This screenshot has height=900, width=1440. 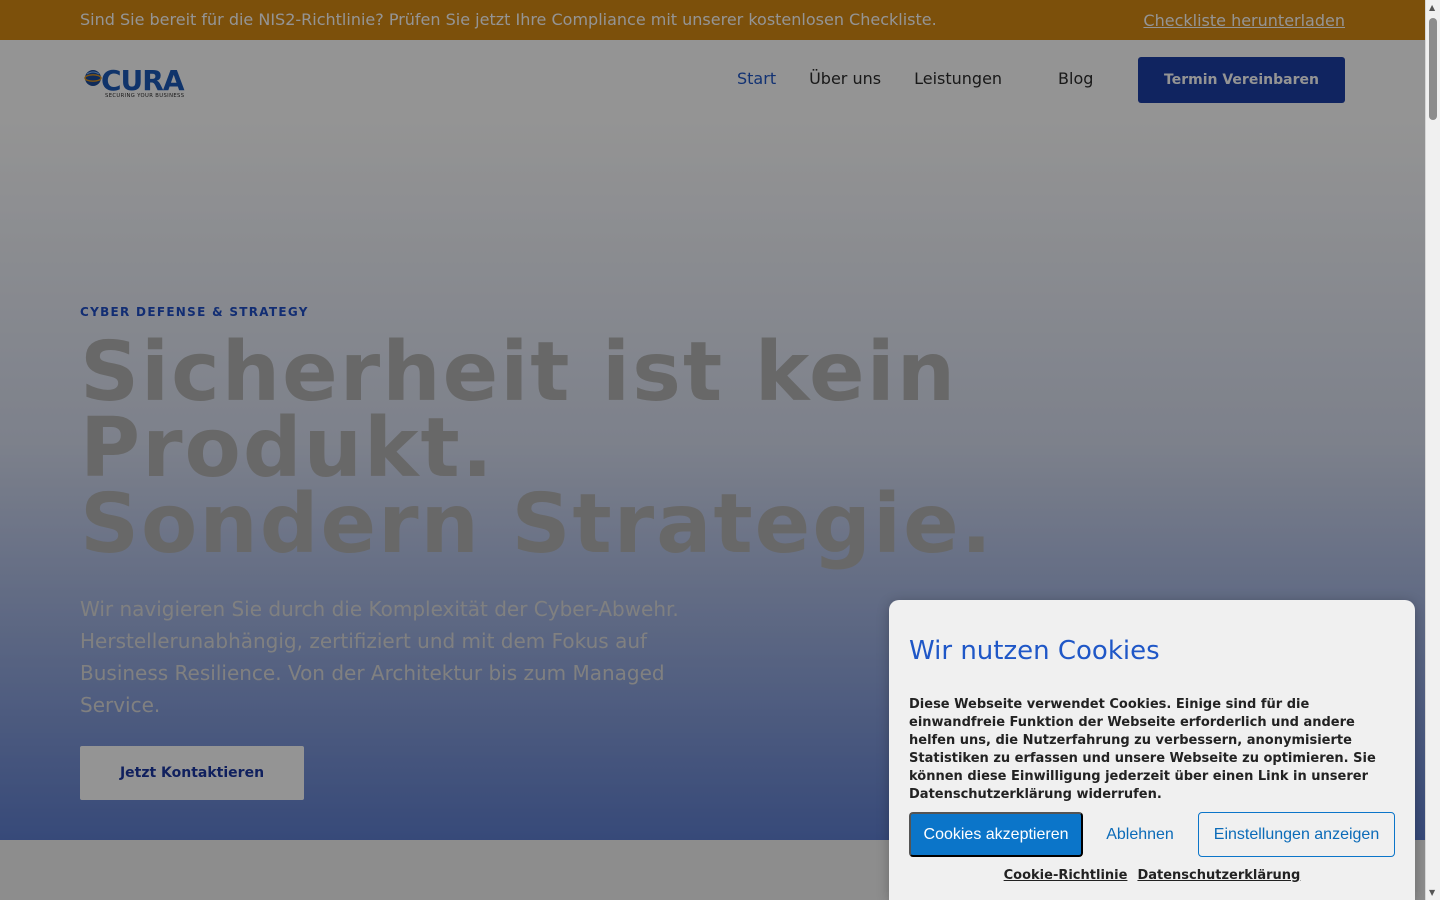 I want to click on decline-cookies-button: Ablehnen, so click(x=1140, y=834).